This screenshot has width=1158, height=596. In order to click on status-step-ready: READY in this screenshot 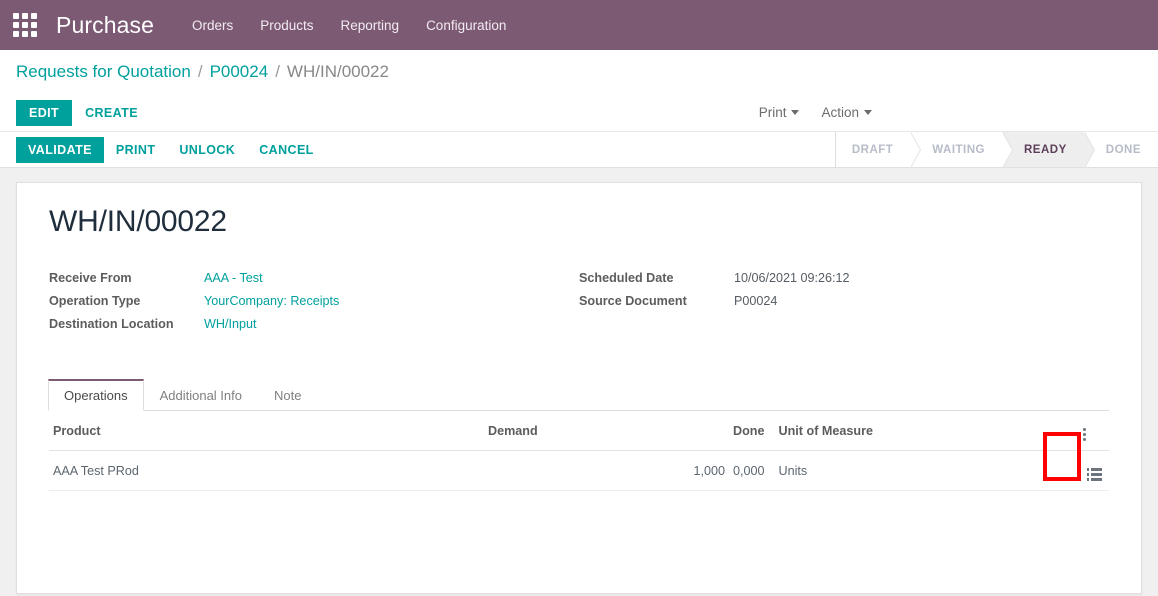, I will do `click(1048, 149)`.